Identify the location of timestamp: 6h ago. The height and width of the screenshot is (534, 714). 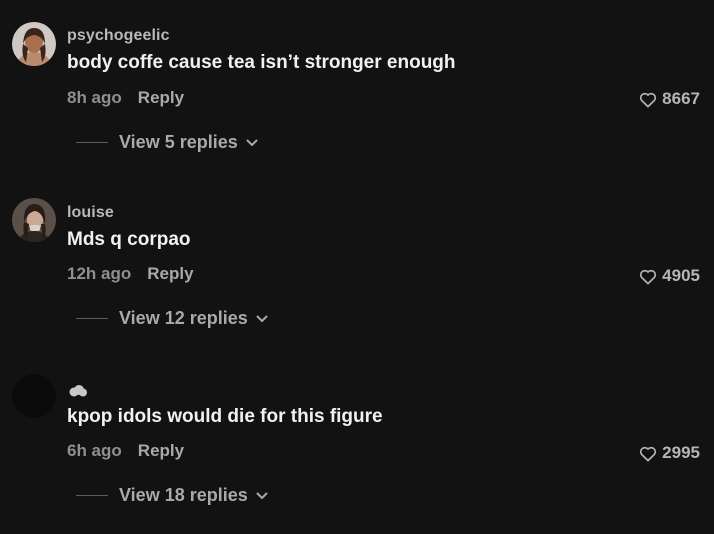
(94, 450).